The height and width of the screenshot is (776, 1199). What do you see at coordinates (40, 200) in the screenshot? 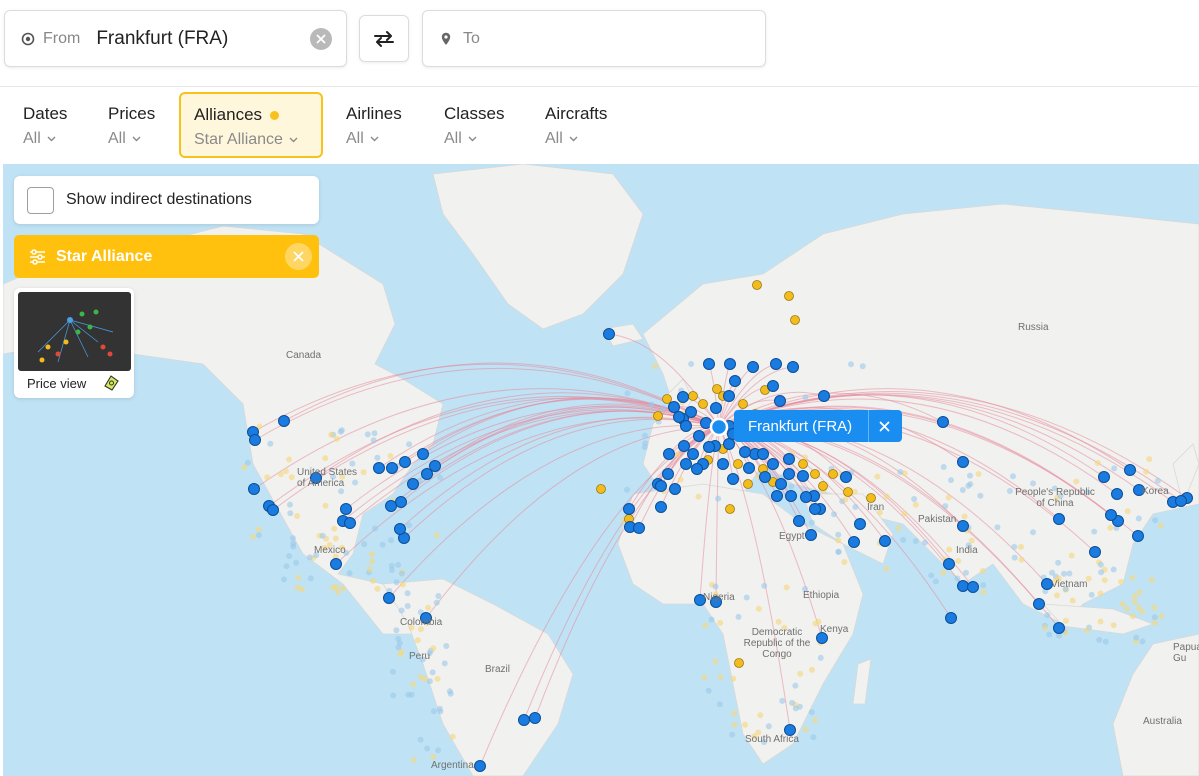
I see `indirect-checkbox` at bounding box center [40, 200].